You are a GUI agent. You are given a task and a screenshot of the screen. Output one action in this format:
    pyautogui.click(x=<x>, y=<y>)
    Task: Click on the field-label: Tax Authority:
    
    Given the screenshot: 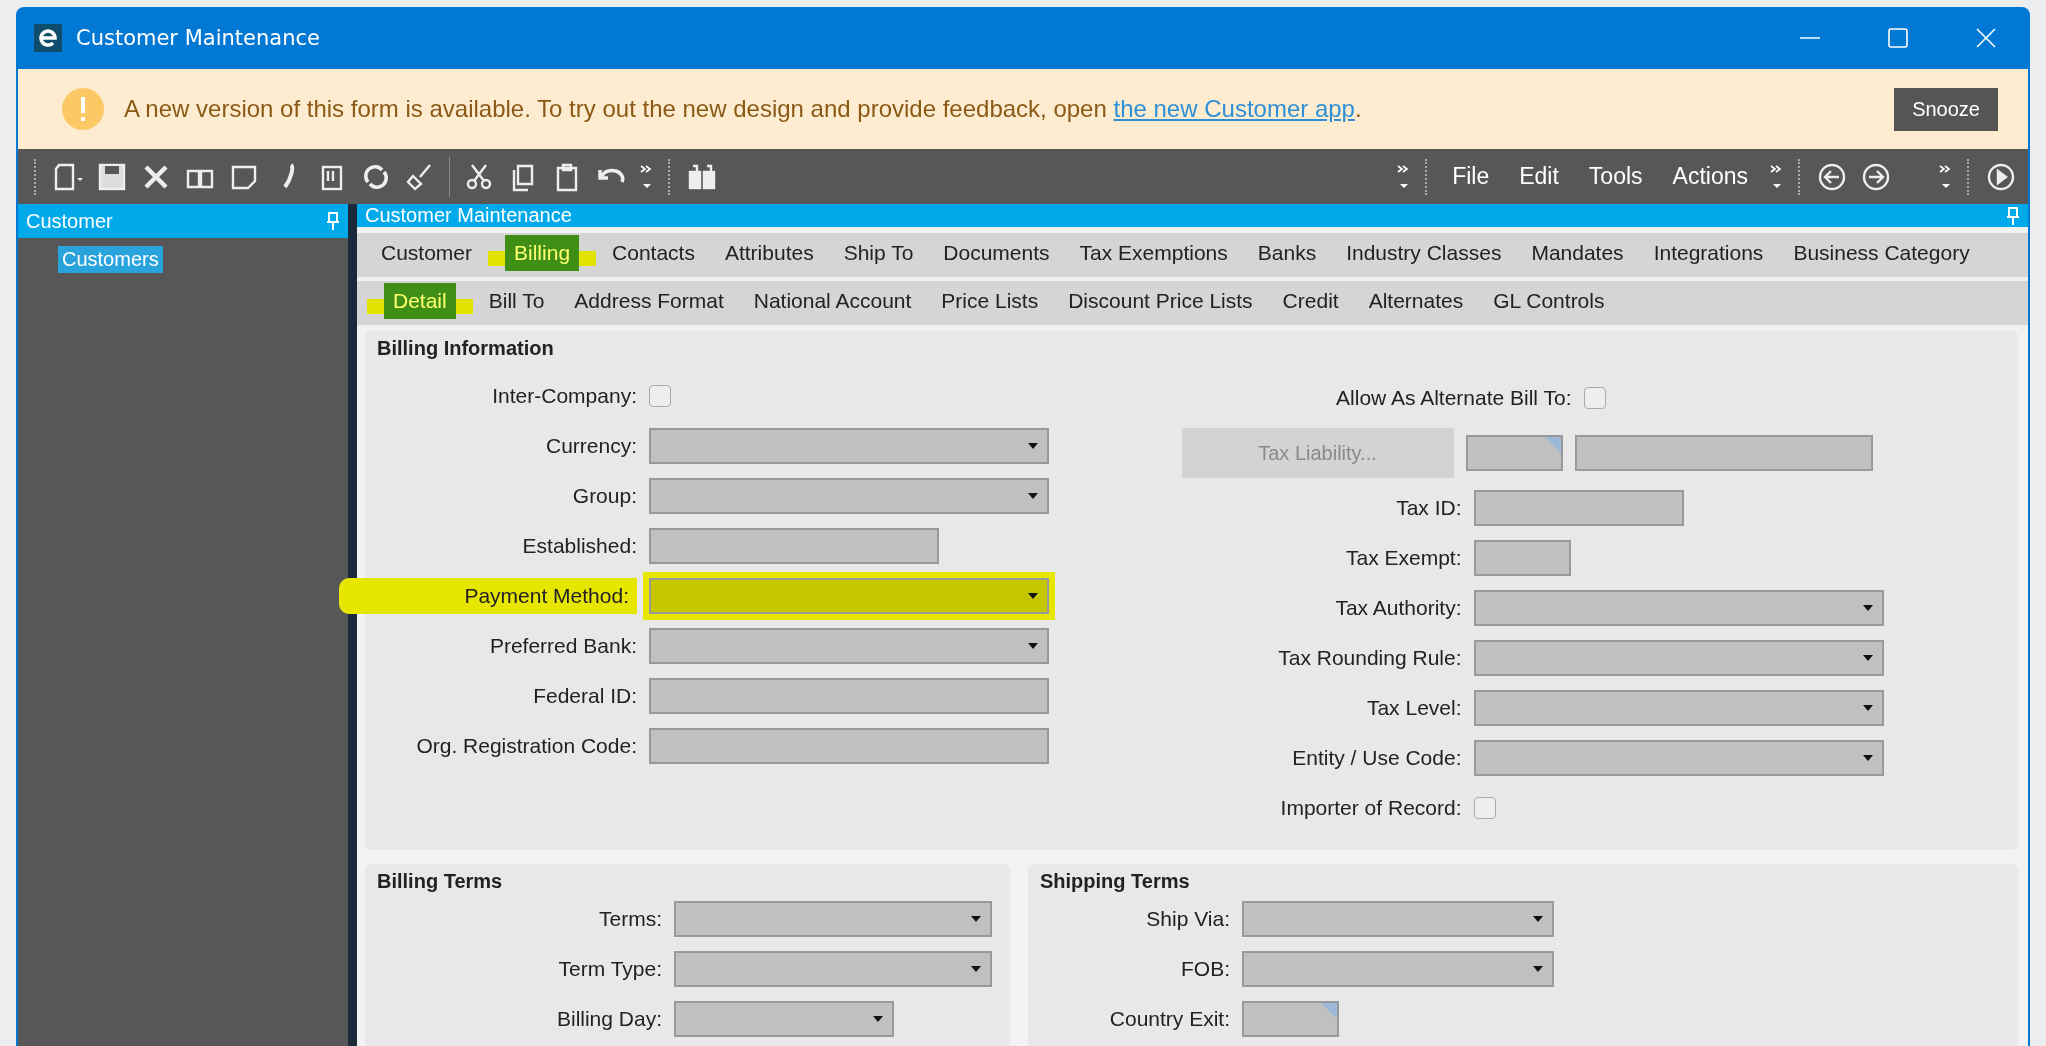 What is the action you would take?
    pyautogui.click(x=1398, y=608)
    